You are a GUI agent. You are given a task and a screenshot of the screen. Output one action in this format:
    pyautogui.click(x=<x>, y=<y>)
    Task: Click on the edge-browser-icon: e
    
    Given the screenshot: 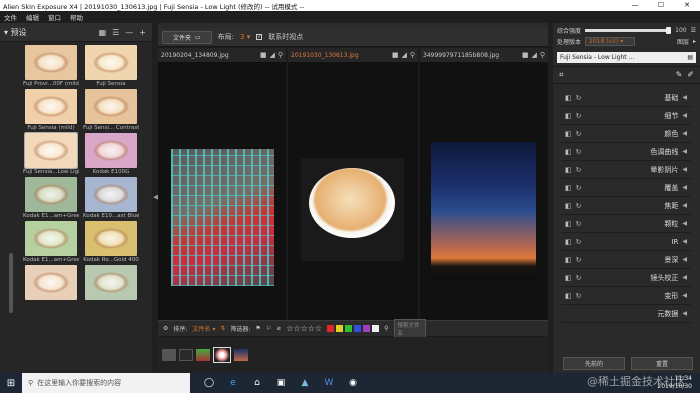 What is the action you would take?
    pyautogui.click(x=233, y=383)
    